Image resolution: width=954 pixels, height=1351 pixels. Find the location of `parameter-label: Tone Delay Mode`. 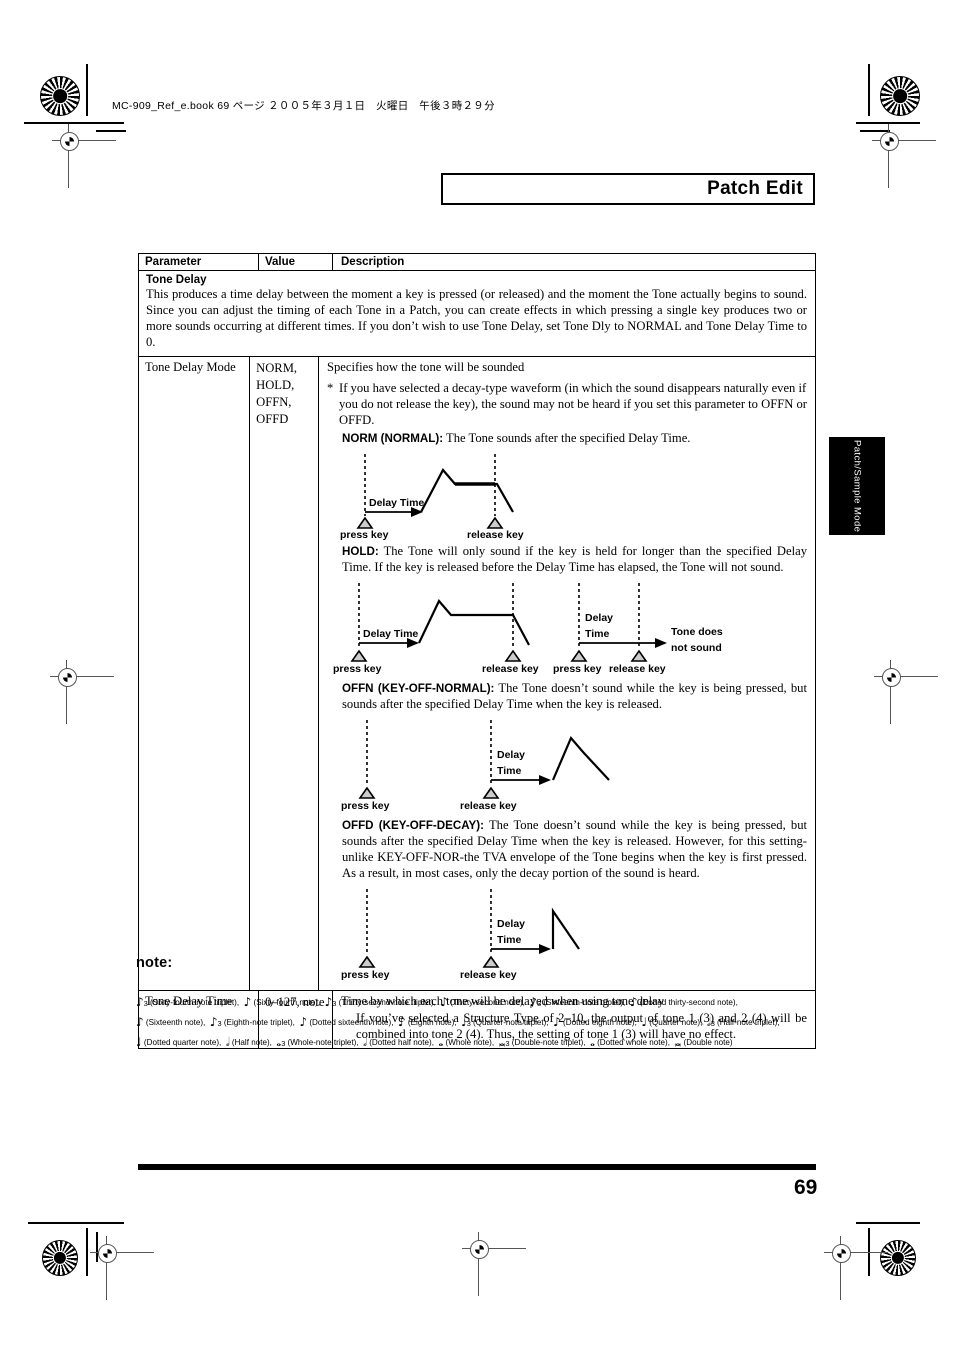

parameter-label: Tone Delay Mode is located at coordinates (190, 366).